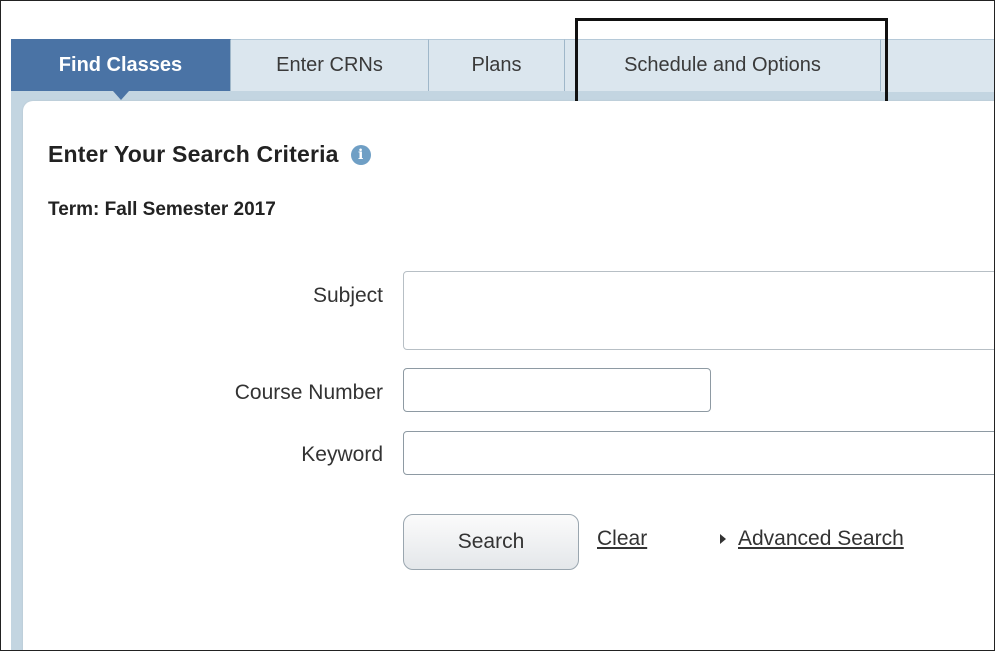 This screenshot has width=995, height=651. I want to click on course-number-input, so click(557, 390).